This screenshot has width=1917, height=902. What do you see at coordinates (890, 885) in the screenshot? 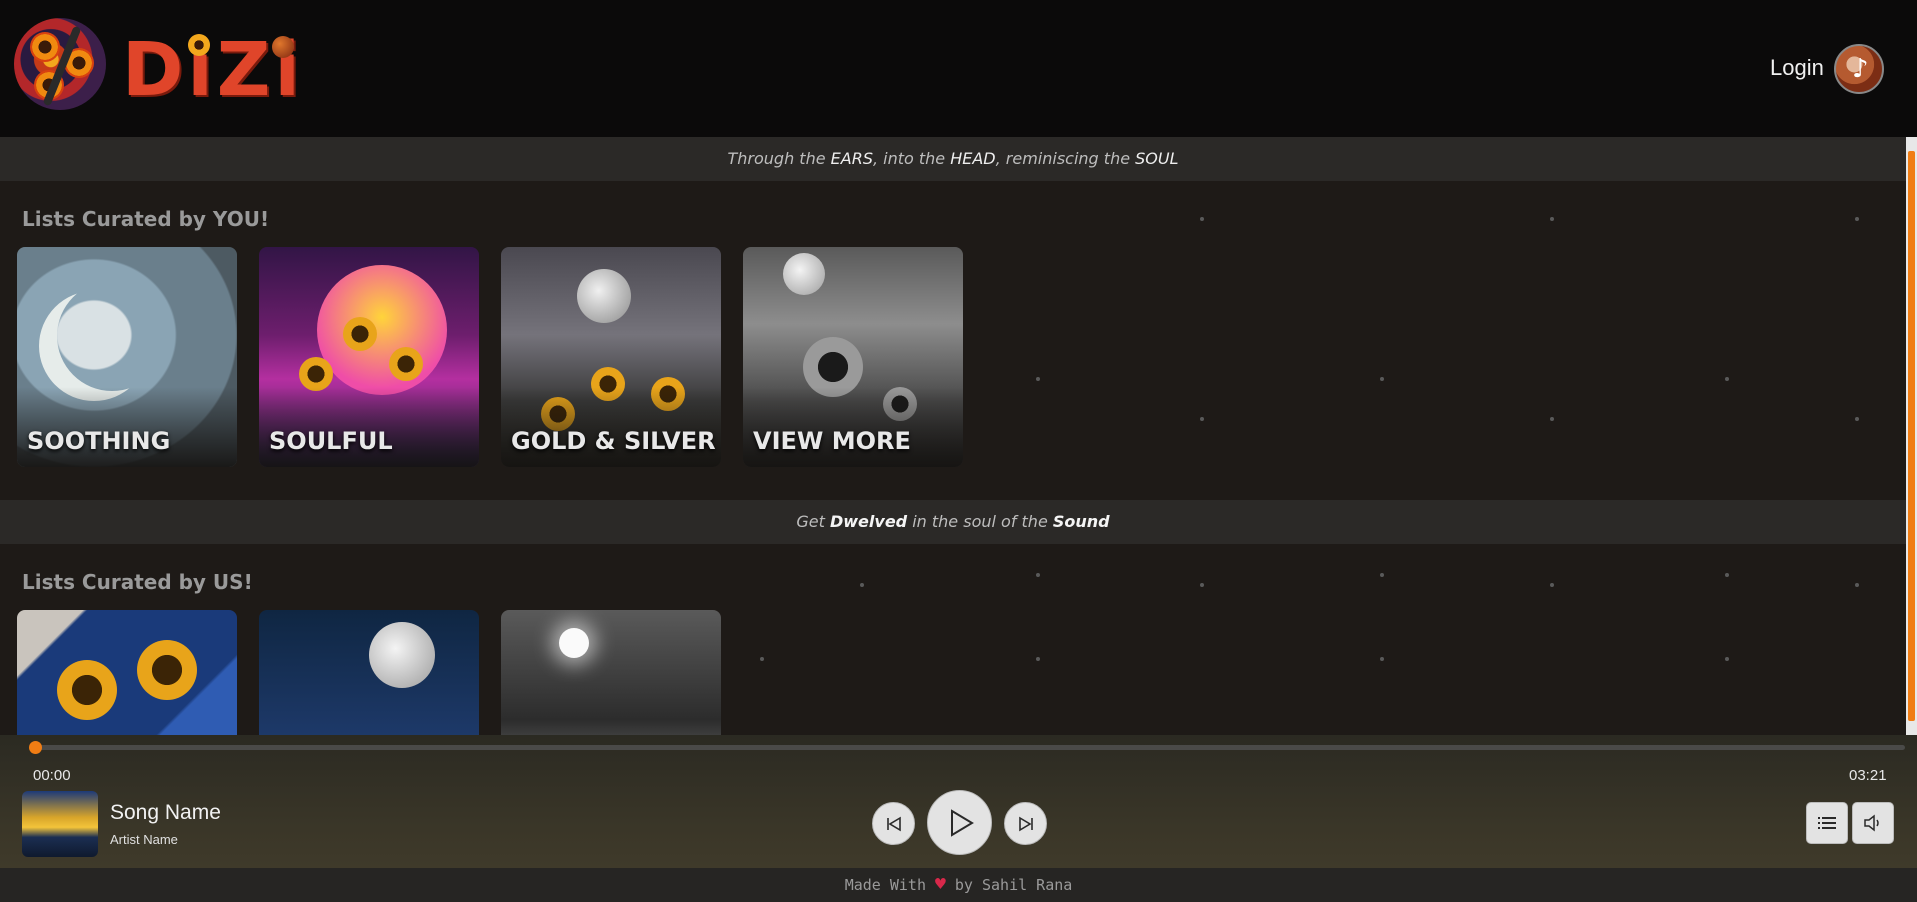
I see `footer-text: Made With` at bounding box center [890, 885].